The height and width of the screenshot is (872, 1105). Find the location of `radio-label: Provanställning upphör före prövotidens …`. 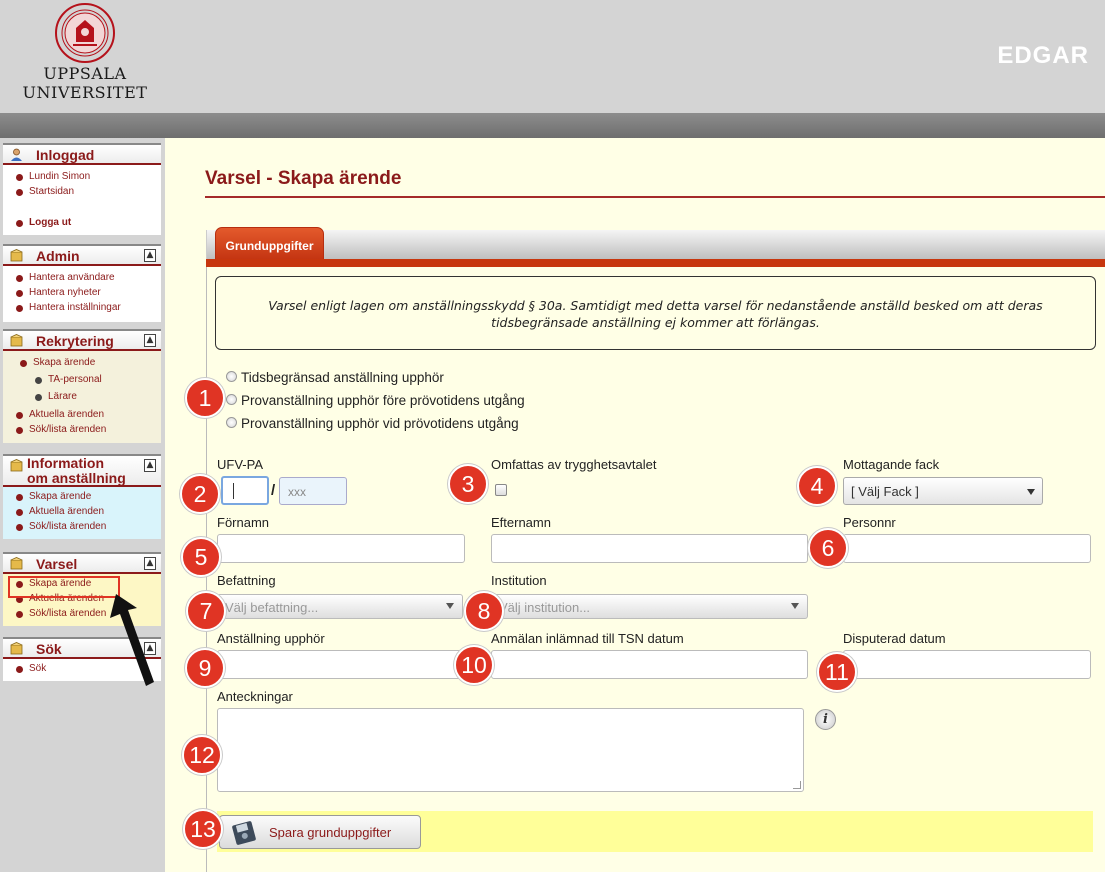

radio-label: Provanställning upphör före prövotidens … is located at coordinates (383, 400).